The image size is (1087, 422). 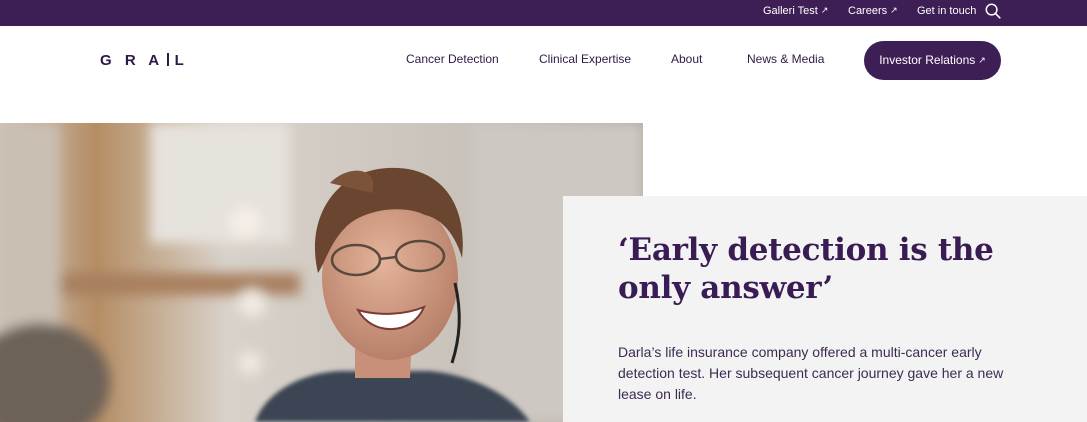 What do you see at coordinates (144, 61) in the screenshot?
I see `grail-logo: G R AL` at bounding box center [144, 61].